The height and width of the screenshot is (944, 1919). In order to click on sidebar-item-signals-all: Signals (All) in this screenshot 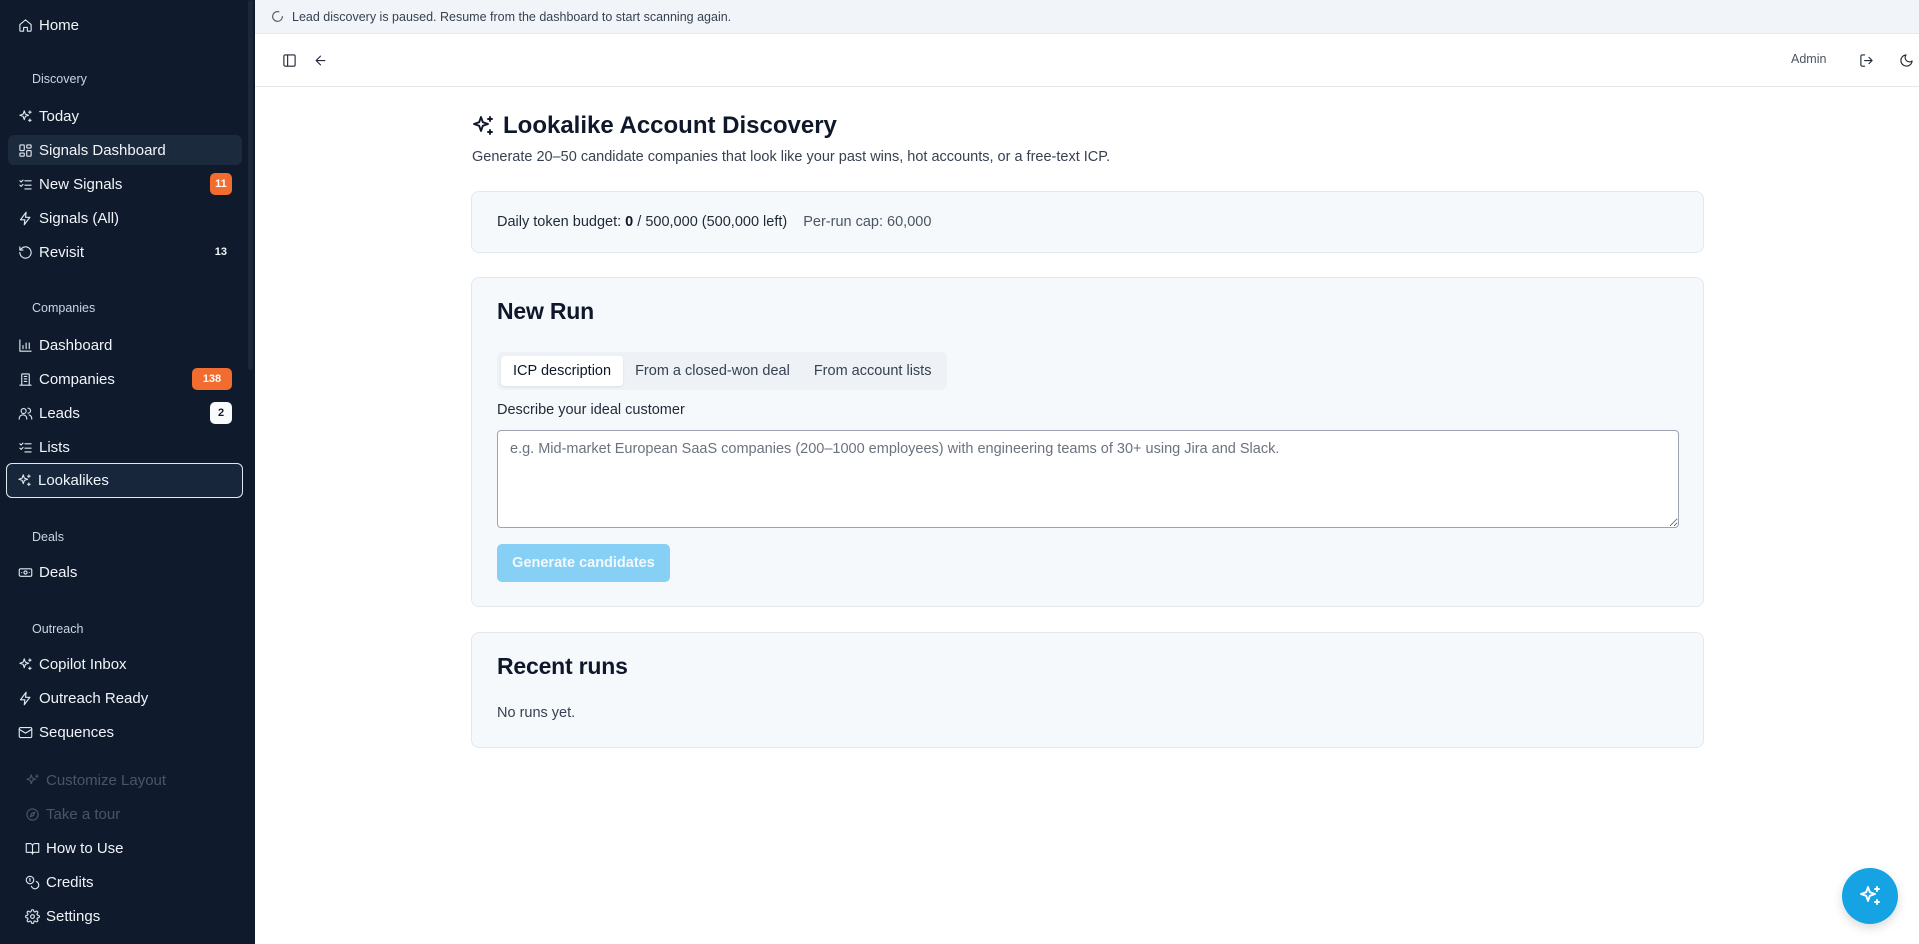, I will do `click(125, 218)`.